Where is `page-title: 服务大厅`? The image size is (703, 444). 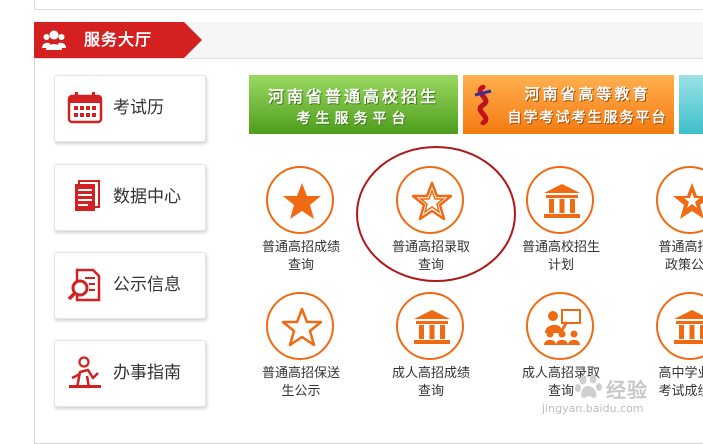 page-title: 服务大厅 is located at coordinates (118, 39).